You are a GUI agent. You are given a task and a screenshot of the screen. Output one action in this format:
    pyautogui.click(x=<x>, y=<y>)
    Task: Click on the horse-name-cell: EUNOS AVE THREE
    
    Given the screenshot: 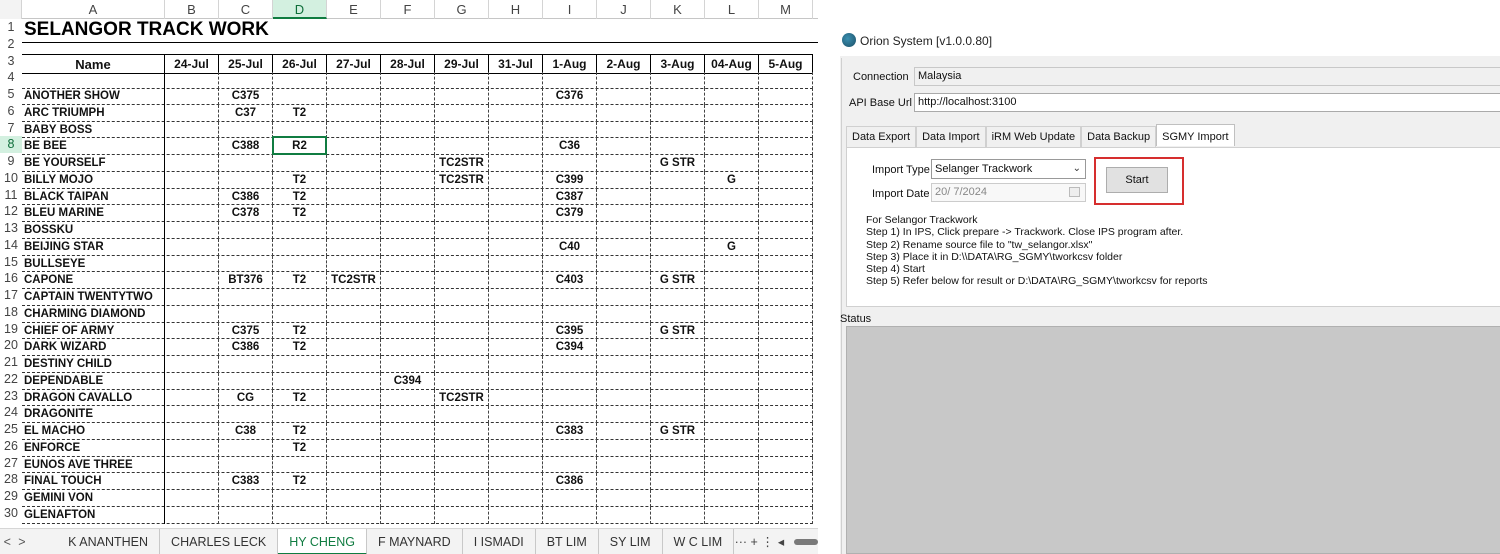 What is the action you would take?
    pyautogui.click(x=93, y=465)
    